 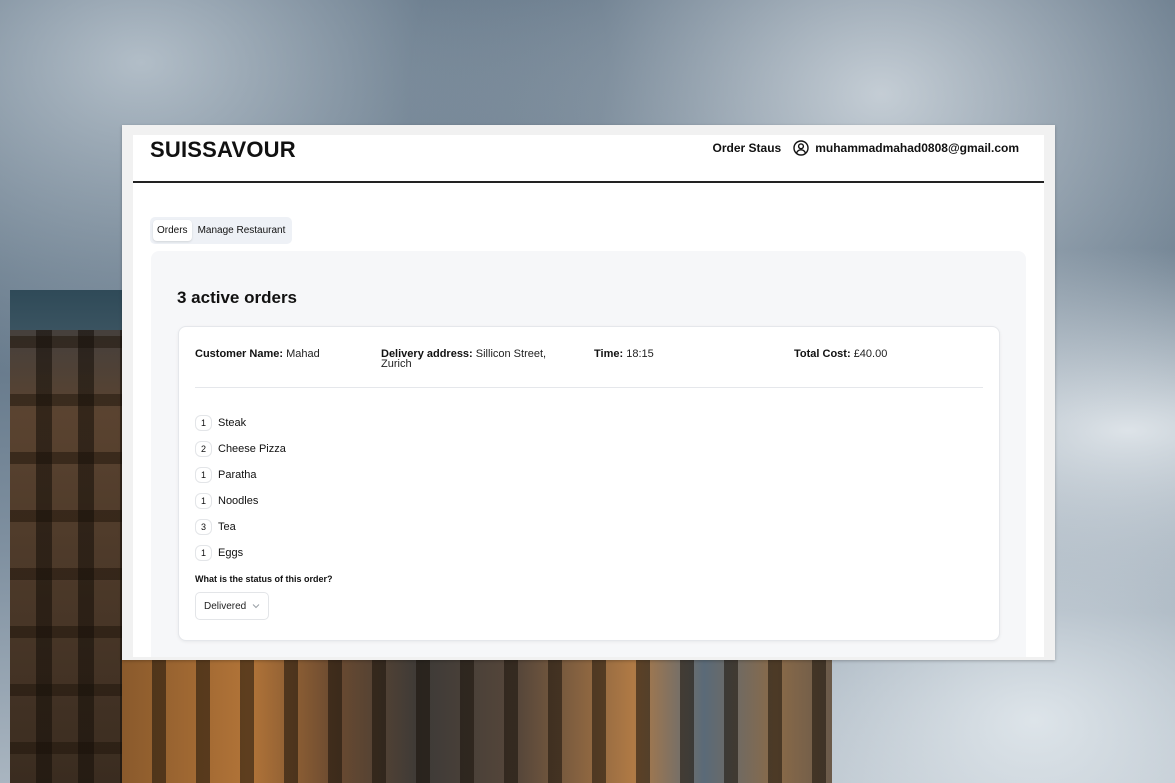 I want to click on list-item: 2 Cheese Pizza, so click(x=240, y=449).